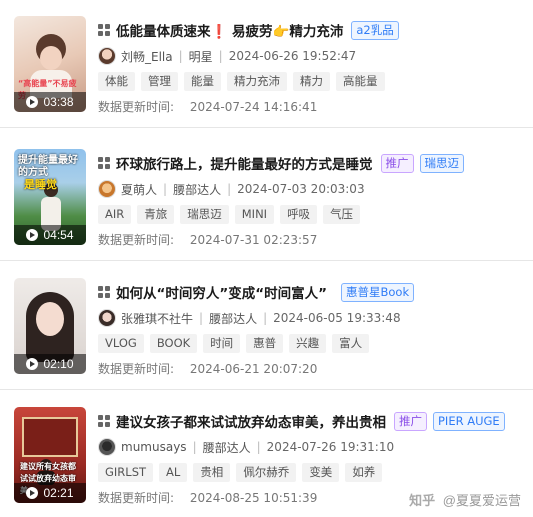 The width and height of the screenshot is (533, 517). I want to click on author-type: 明星, so click(200, 56).